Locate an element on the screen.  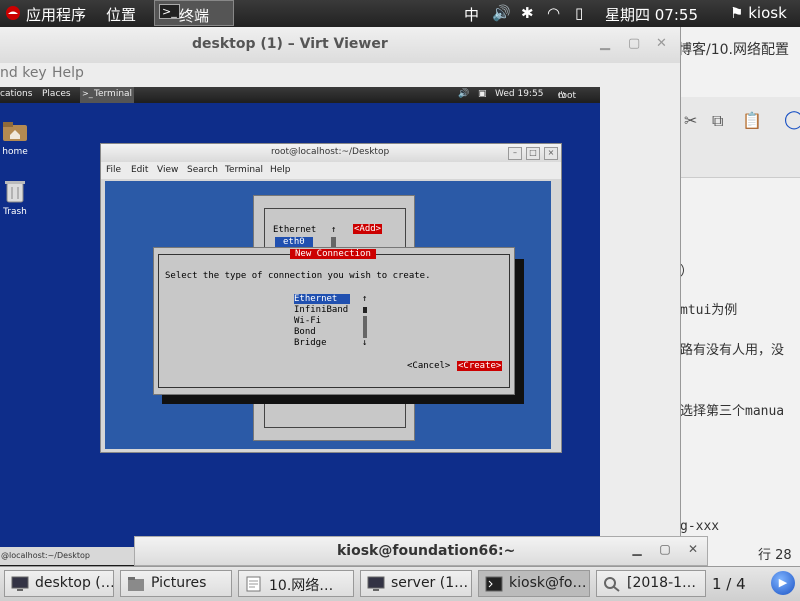
desktop-icon-trash: Trash is located at coordinates (17, 198).